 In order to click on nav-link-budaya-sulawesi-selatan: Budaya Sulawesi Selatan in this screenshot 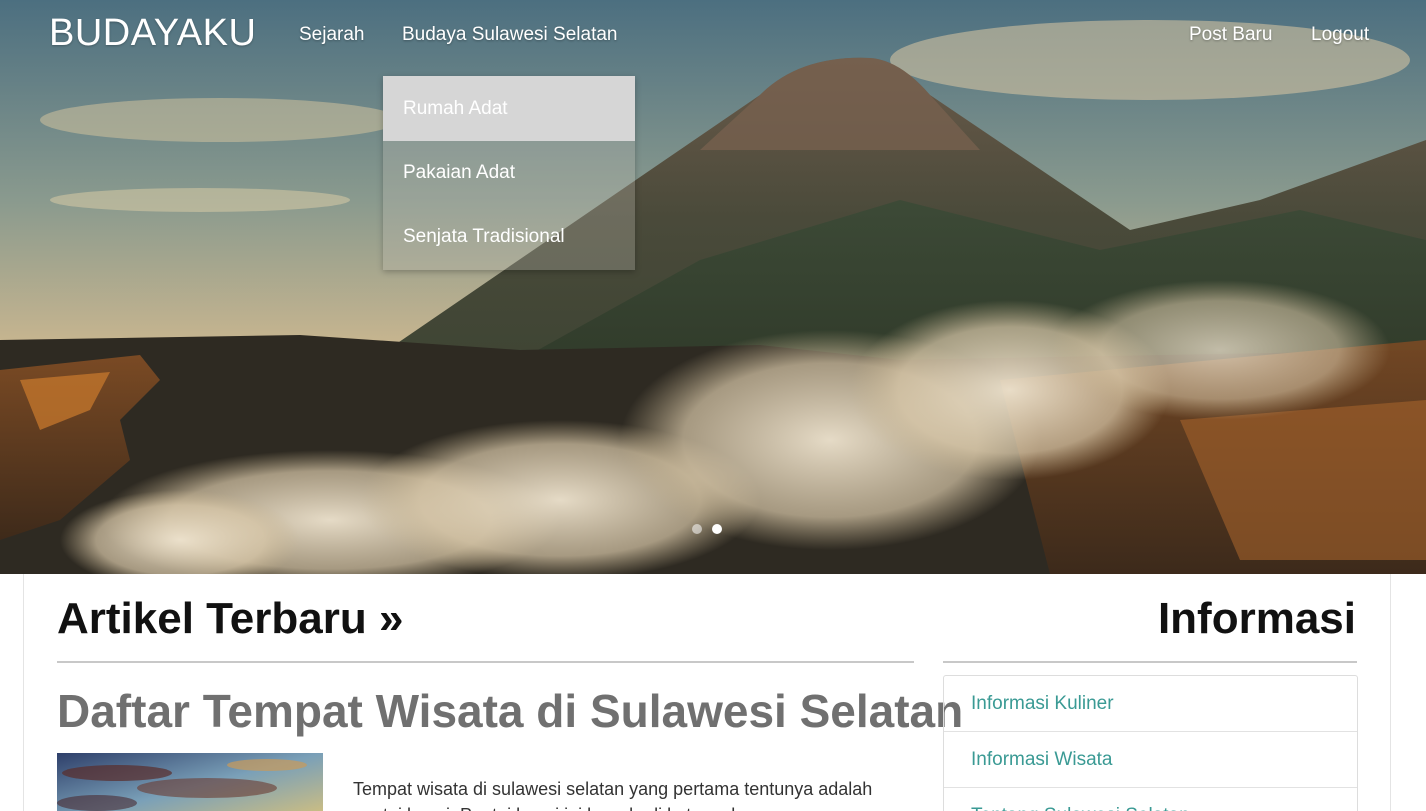, I will do `click(509, 35)`.